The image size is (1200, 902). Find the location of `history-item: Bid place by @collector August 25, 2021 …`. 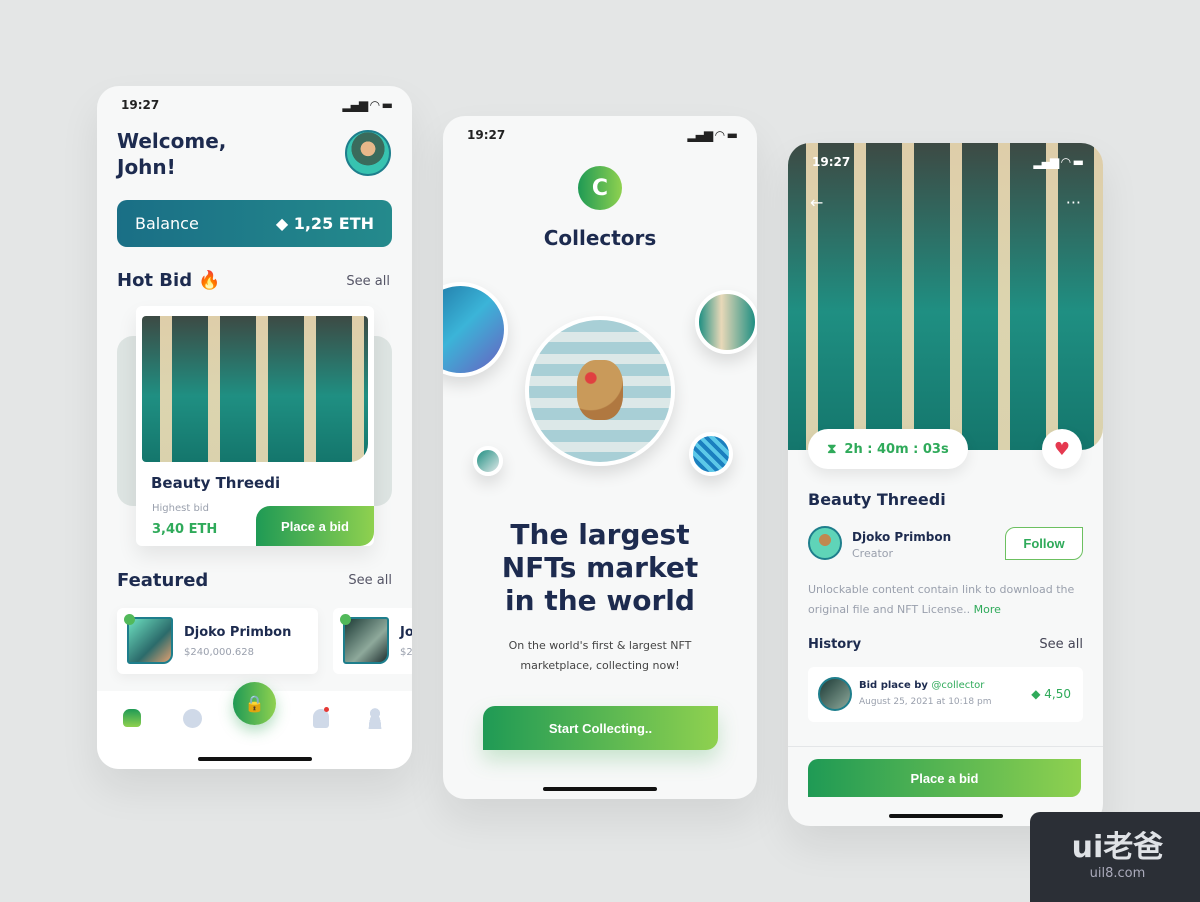

history-item: Bid place by @collector August 25, 2021 … is located at coordinates (945, 694).